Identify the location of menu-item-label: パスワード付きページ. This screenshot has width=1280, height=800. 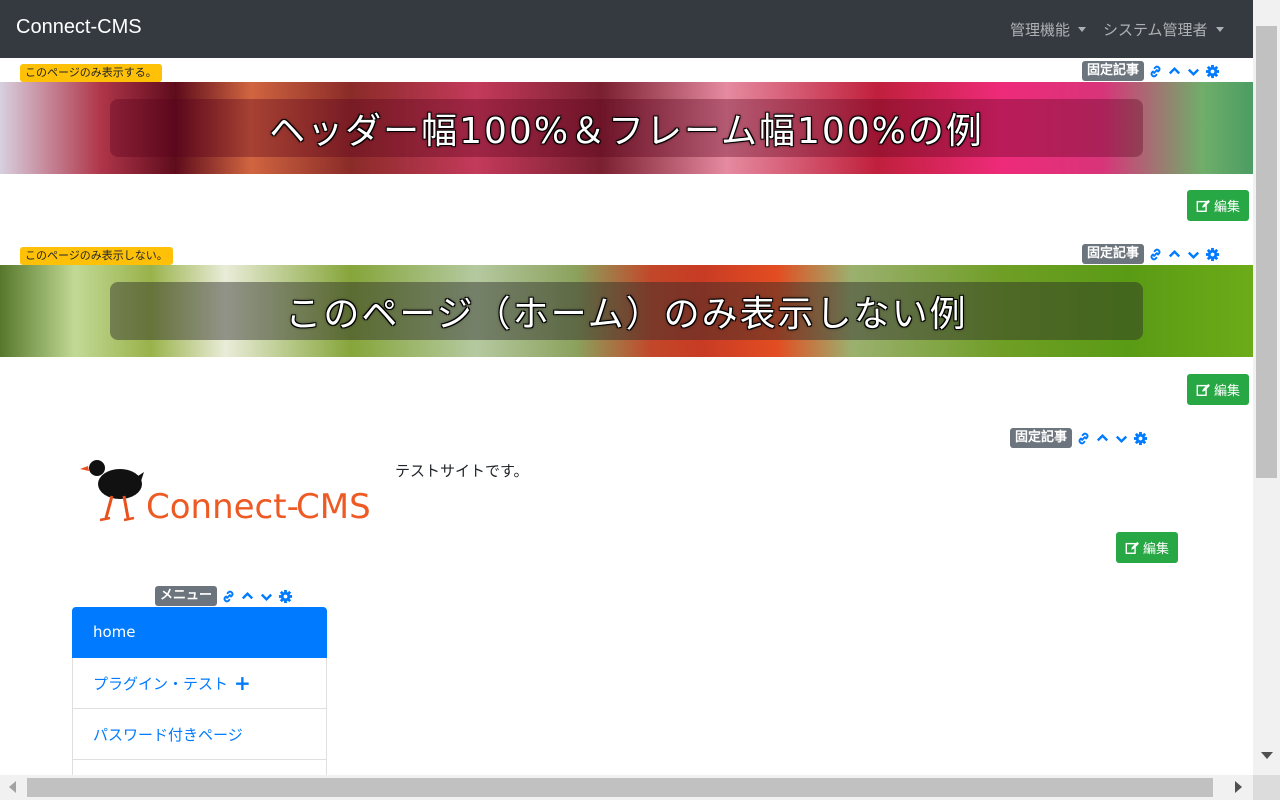
(168, 734).